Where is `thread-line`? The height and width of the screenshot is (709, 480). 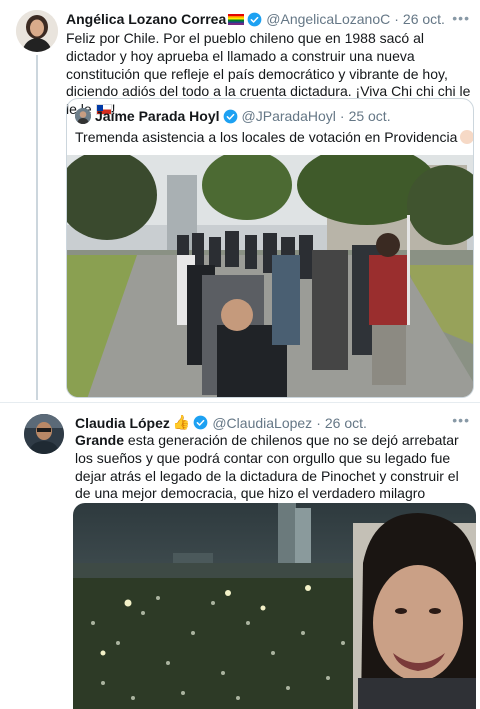 thread-line is located at coordinates (37, 227).